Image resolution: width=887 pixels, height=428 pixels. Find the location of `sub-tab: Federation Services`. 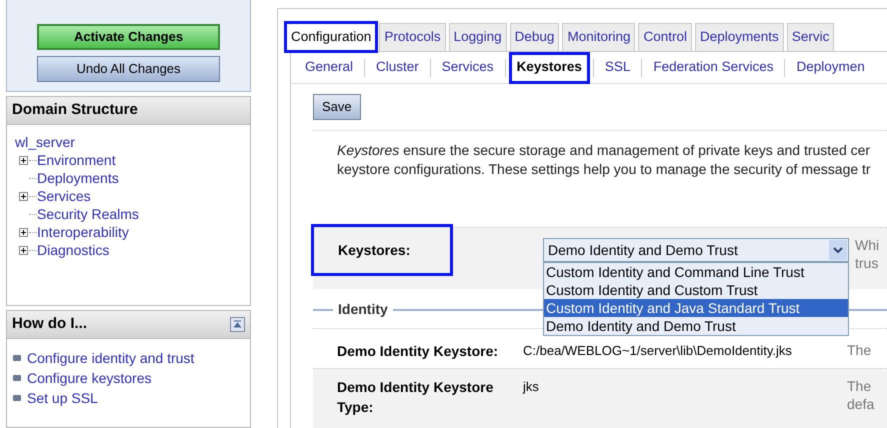

sub-tab: Federation Services is located at coordinates (713, 68).